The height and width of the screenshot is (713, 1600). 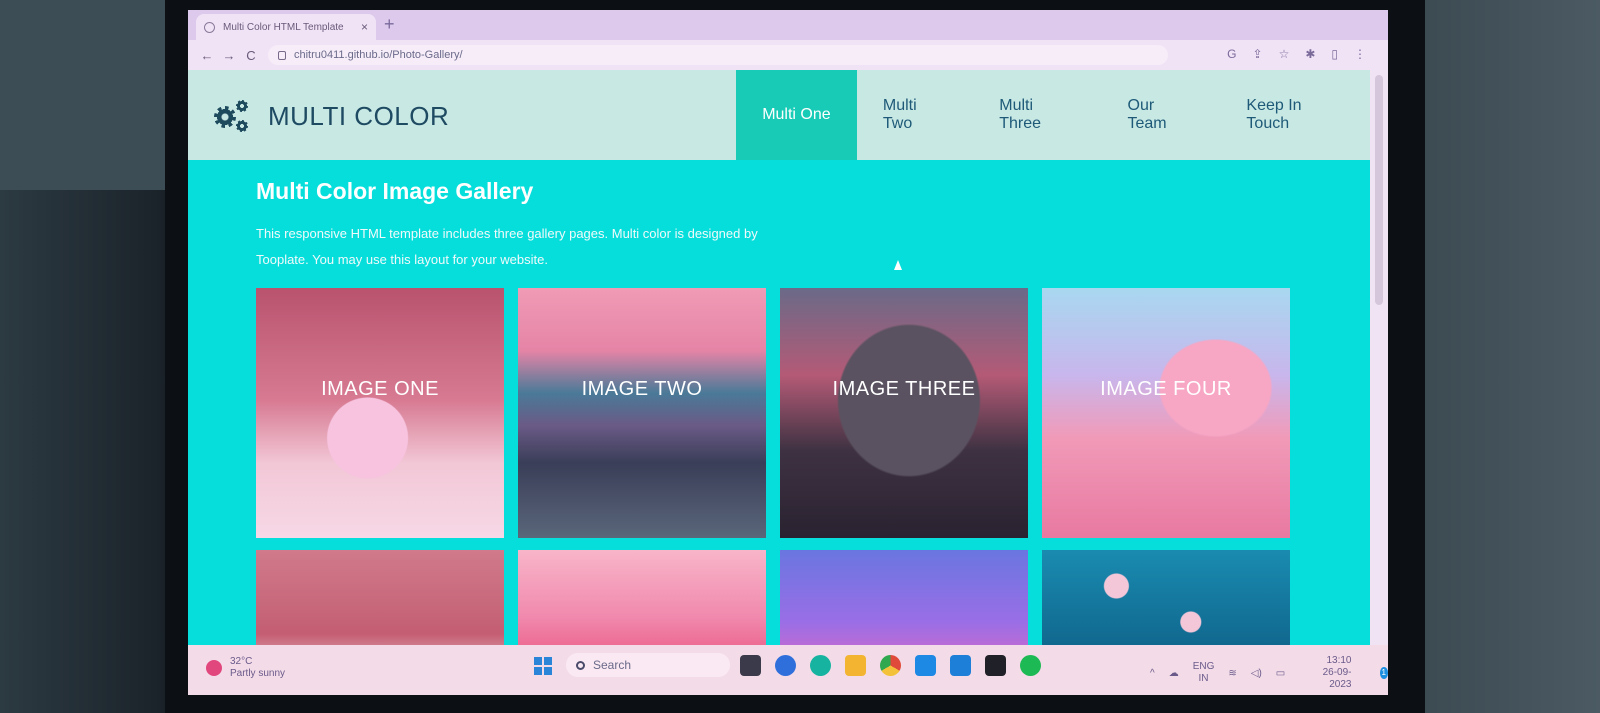 I want to click on spotify-icon, so click(x=1030, y=665).